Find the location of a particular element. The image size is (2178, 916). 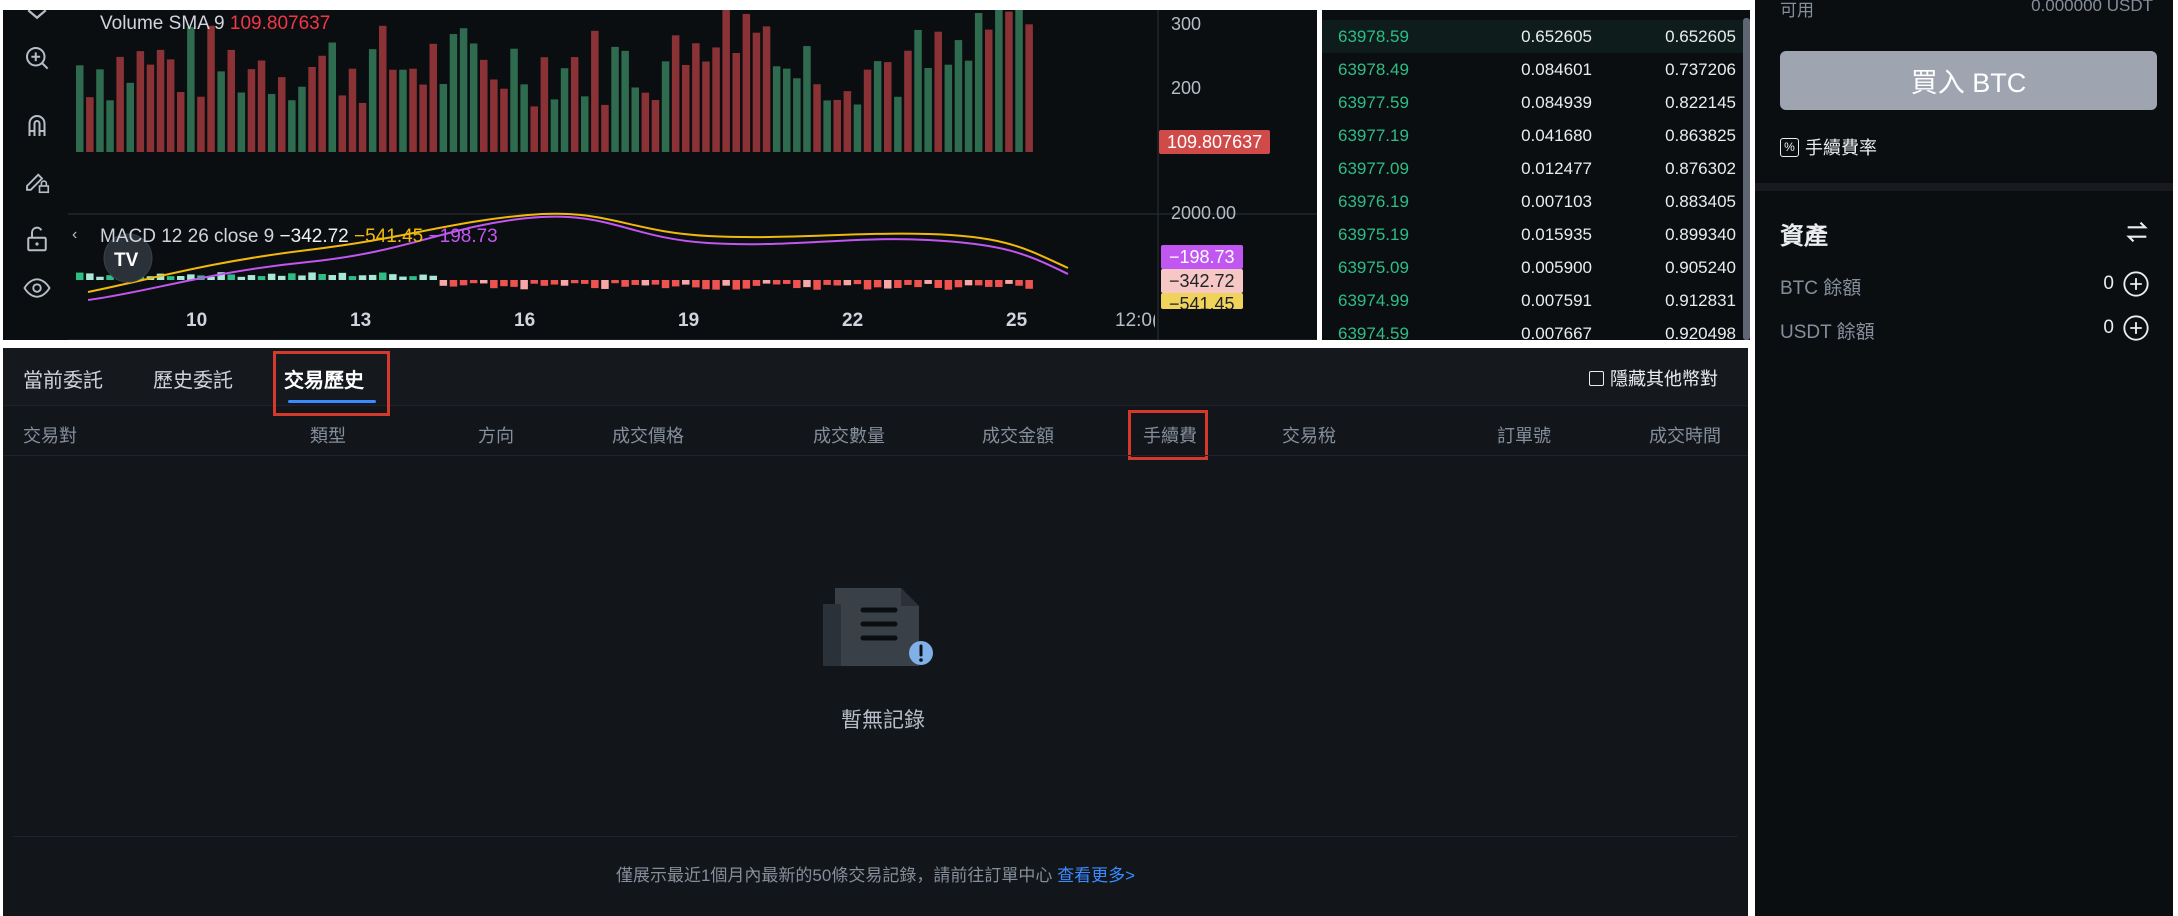

volume-value: 109.807637 is located at coordinates (280, 23).